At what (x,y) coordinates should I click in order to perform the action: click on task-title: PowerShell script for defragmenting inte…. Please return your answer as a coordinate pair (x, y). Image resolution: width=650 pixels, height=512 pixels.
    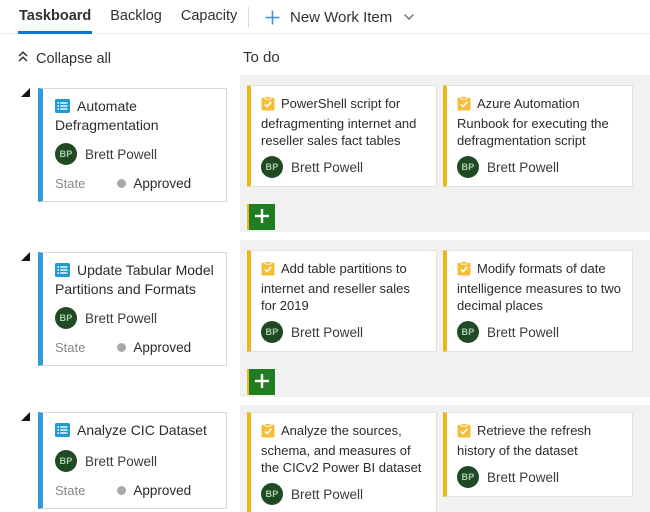
    Looking at the image, I should click on (343, 122).